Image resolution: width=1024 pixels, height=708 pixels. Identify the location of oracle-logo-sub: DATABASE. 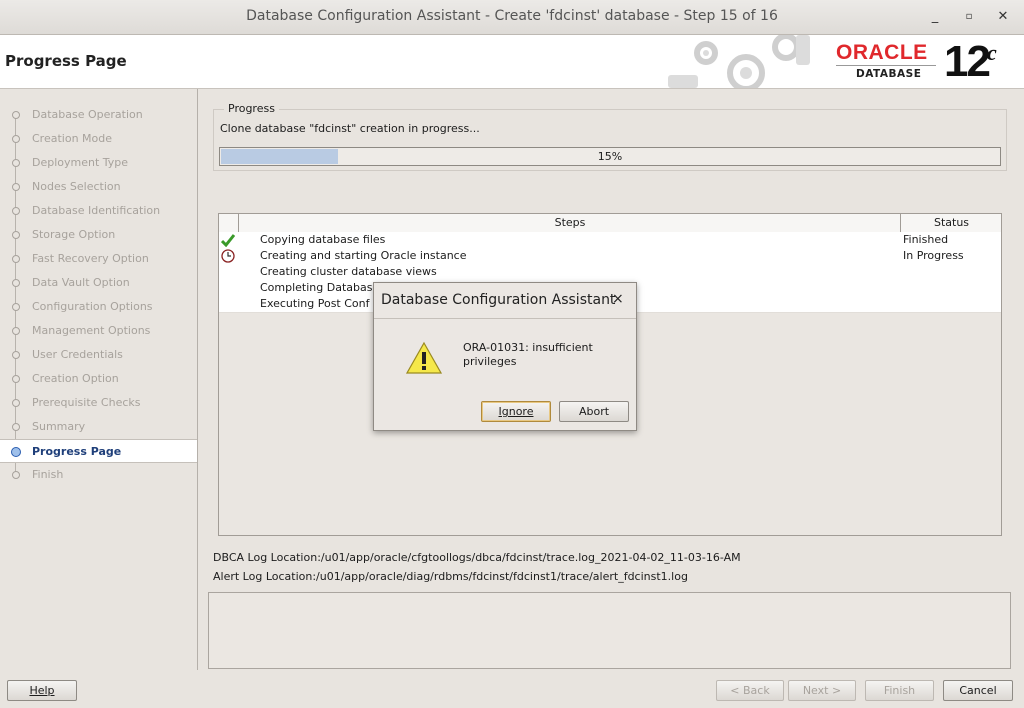
(889, 74).